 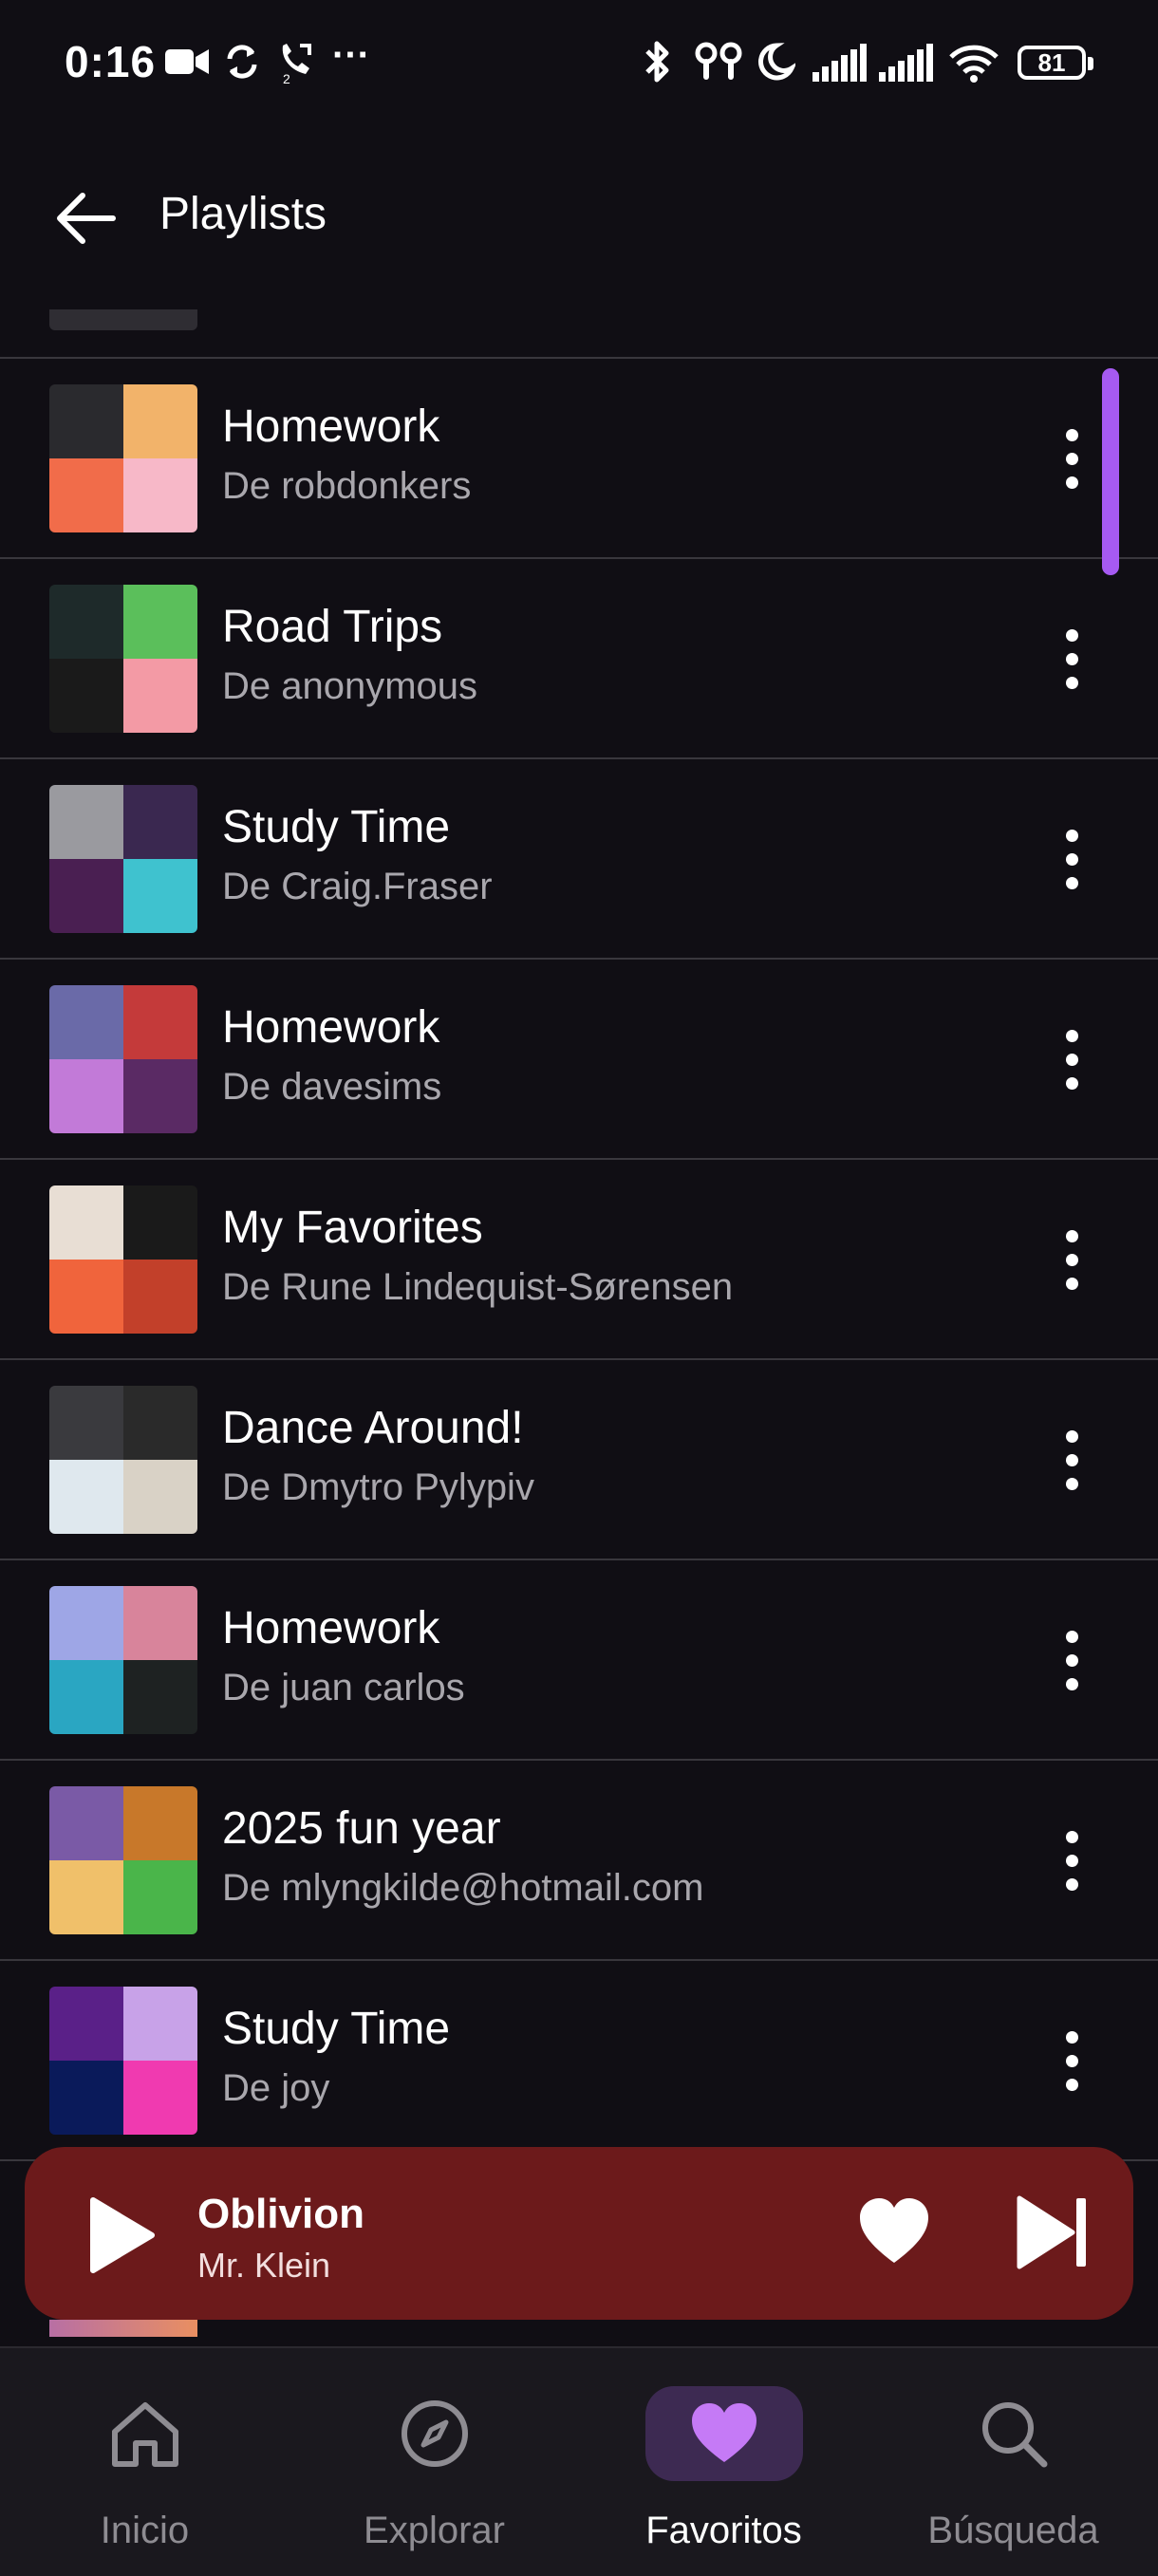 I want to click on search-icon, so click(x=1014, y=2435).